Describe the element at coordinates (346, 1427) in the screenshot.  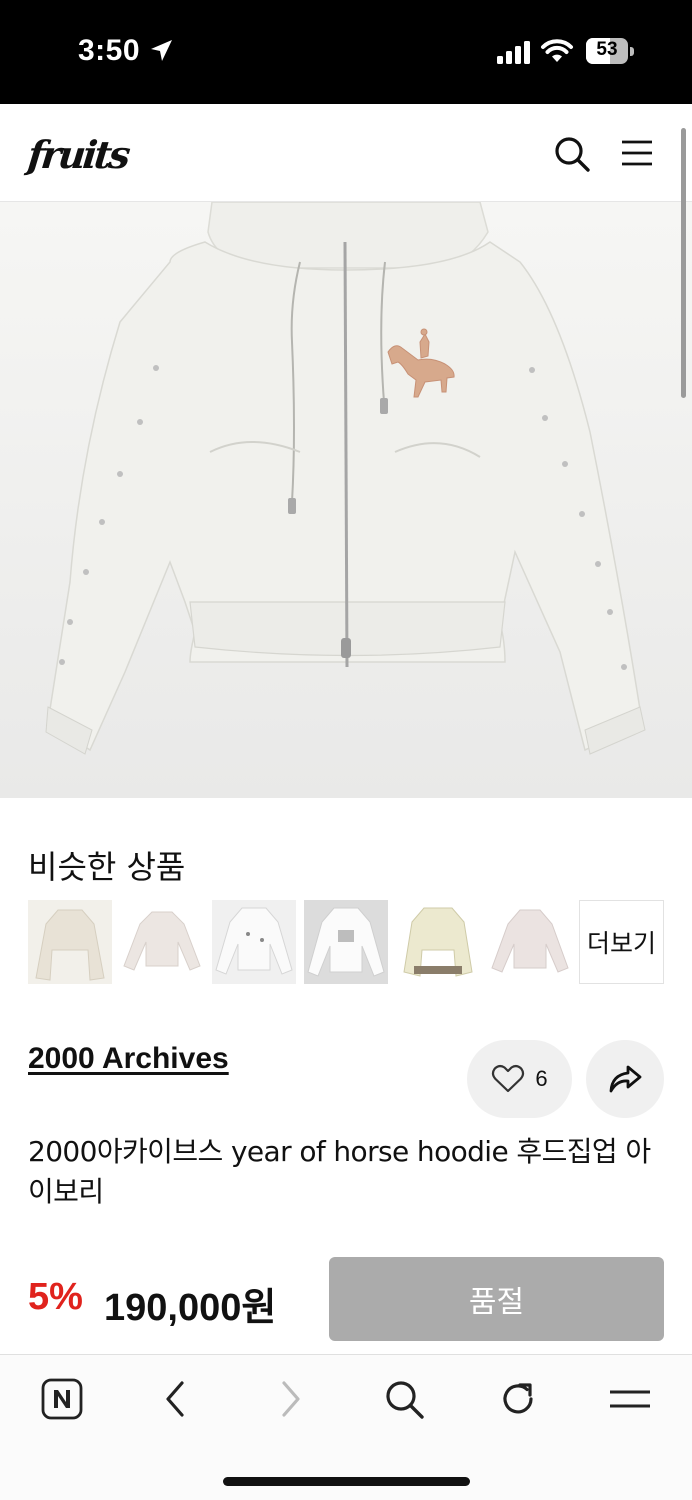
I see `browser-toolbar` at that location.